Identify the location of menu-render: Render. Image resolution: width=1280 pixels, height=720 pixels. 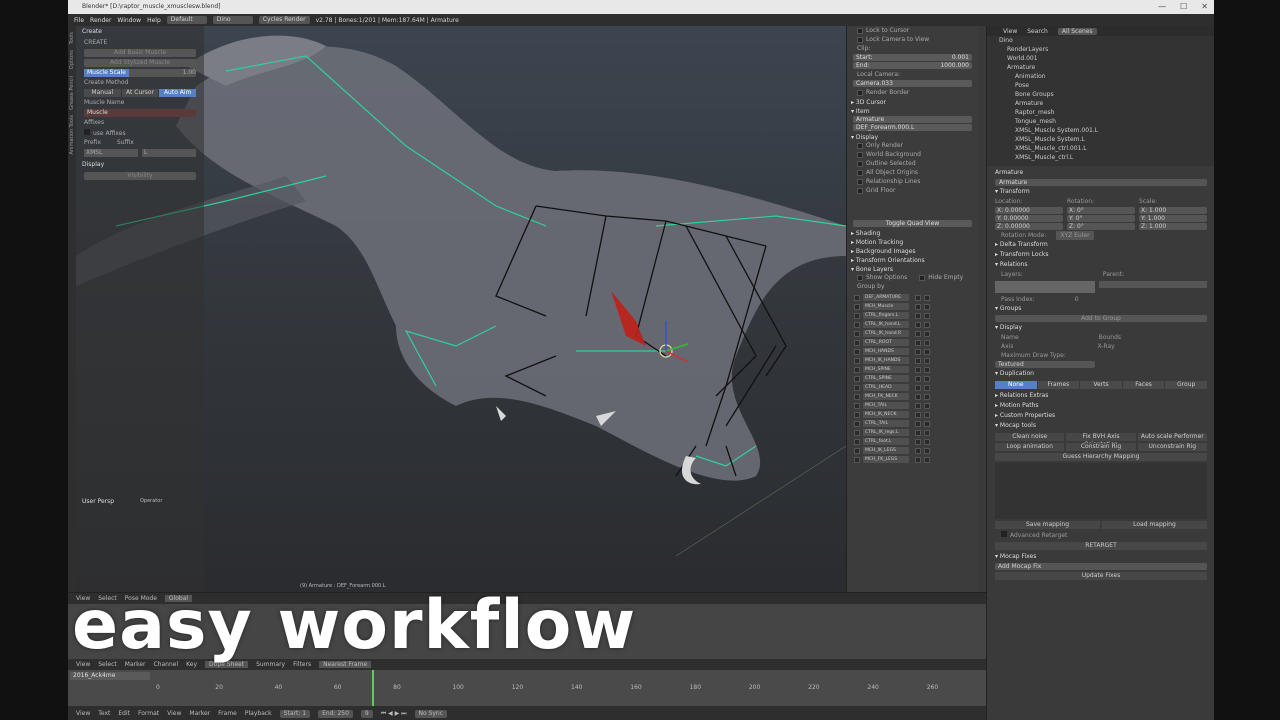
(100, 20).